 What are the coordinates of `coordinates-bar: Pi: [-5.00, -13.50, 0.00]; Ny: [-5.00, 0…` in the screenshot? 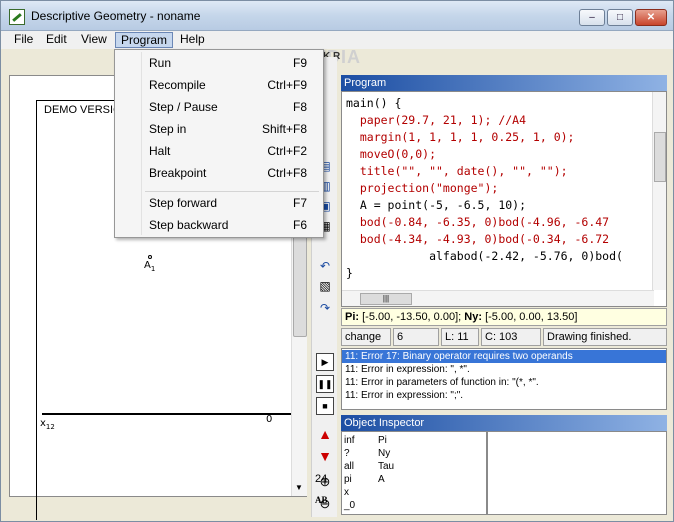 It's located at (504, 317).